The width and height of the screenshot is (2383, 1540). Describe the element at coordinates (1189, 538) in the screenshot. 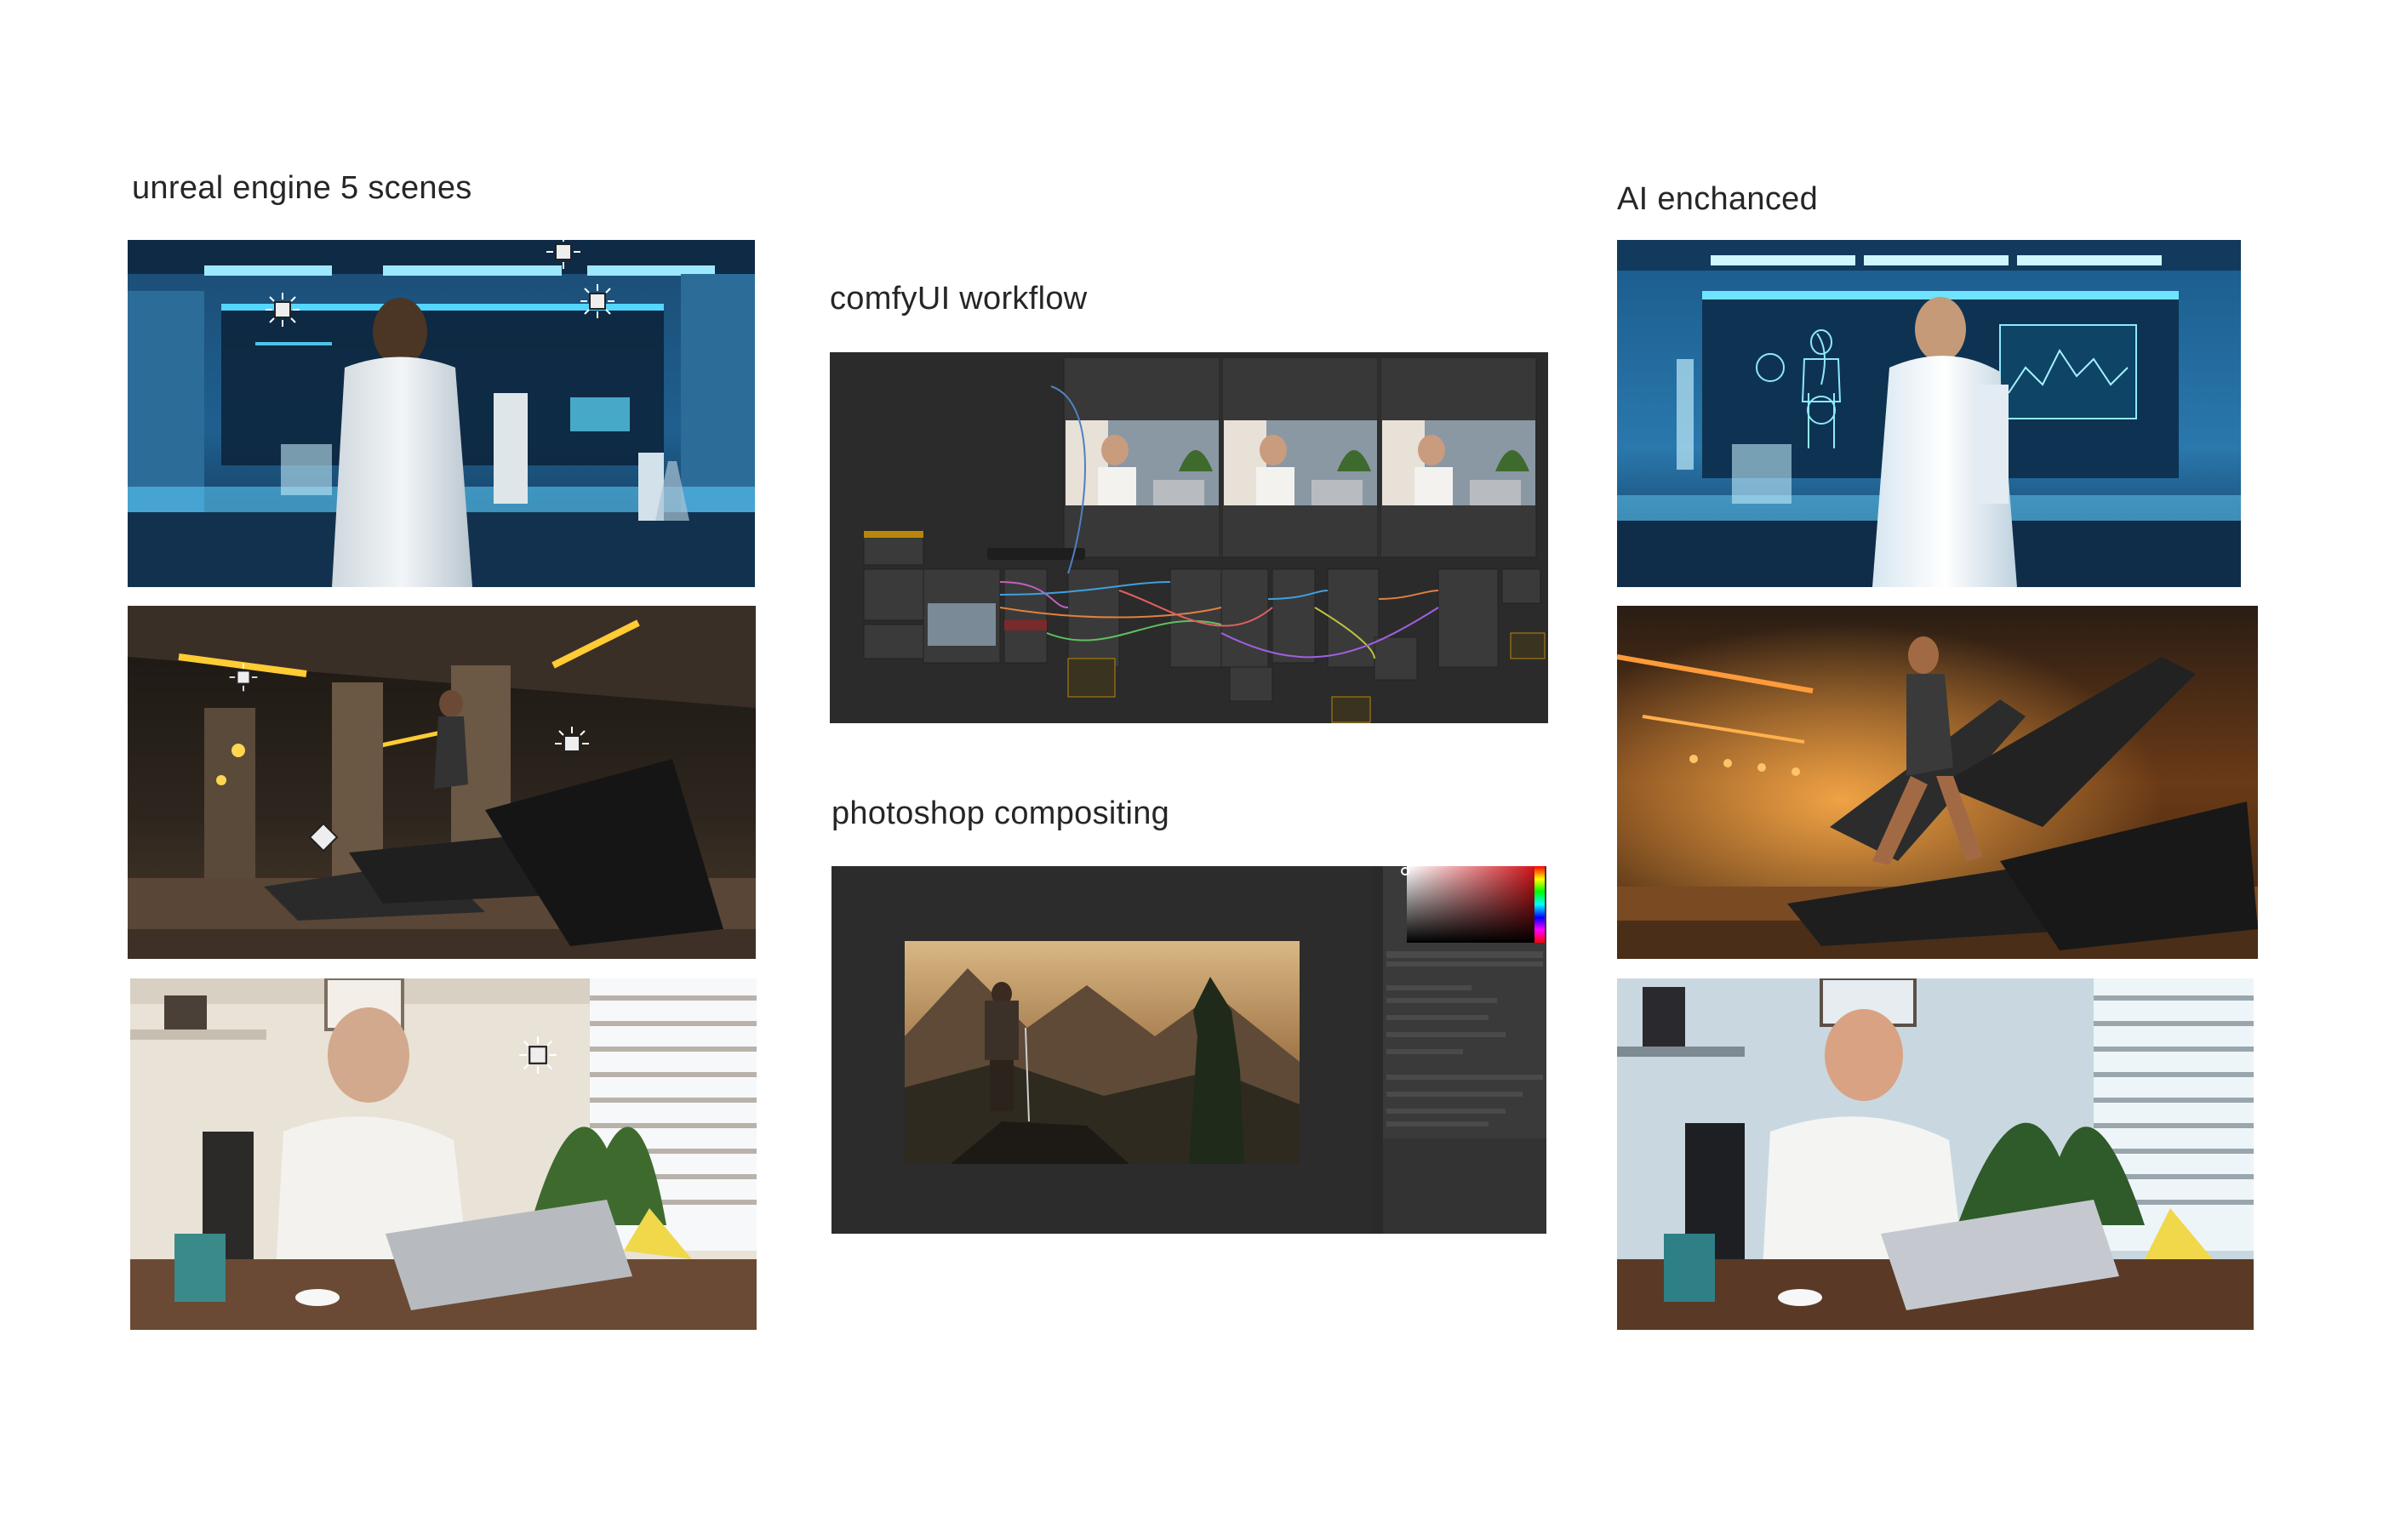

I see `comfyui-workflow-screenshot` at that location.